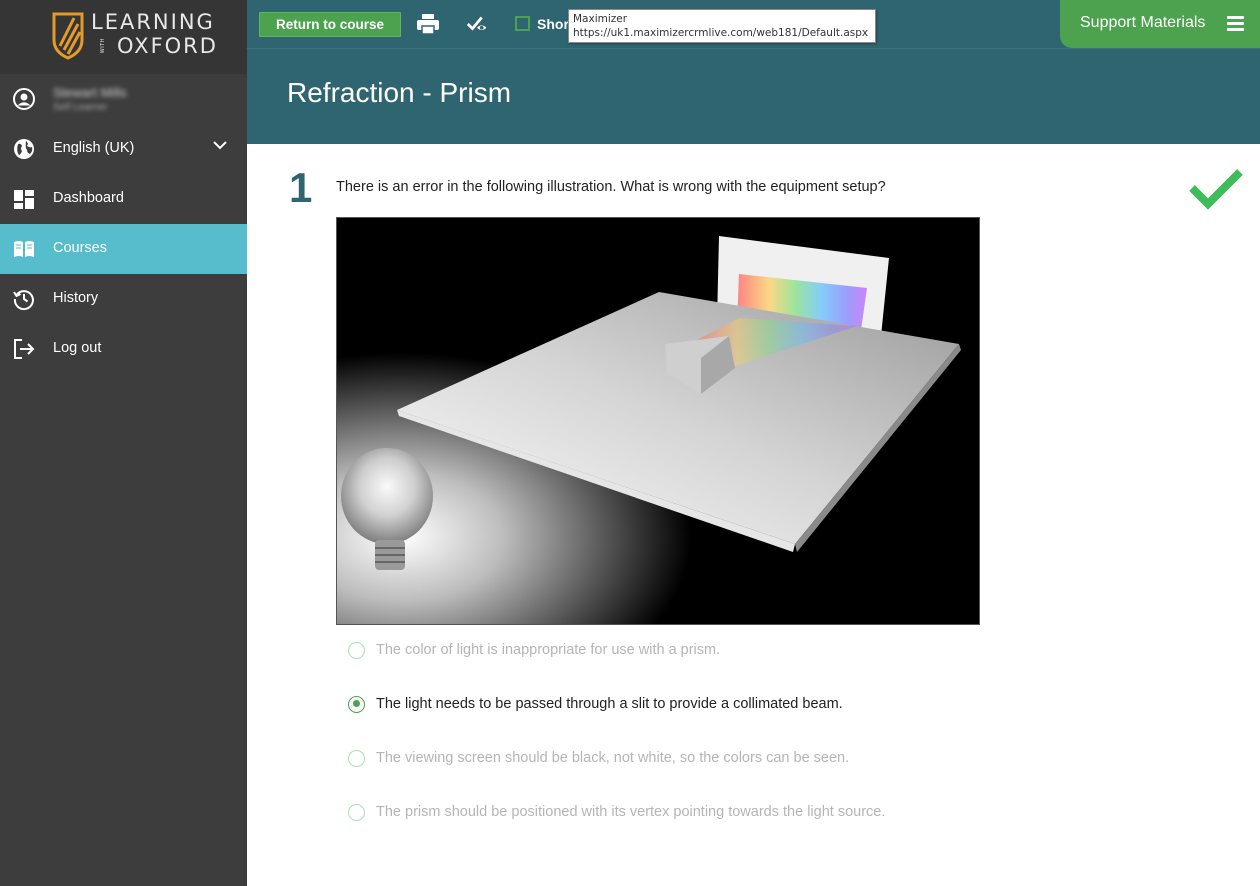 Image resolution: width=1260 pixels, height=886 pixels. I want to click on learning-with-oxford-logo: LEARNING WITH OXFORD, so click(123, 37).